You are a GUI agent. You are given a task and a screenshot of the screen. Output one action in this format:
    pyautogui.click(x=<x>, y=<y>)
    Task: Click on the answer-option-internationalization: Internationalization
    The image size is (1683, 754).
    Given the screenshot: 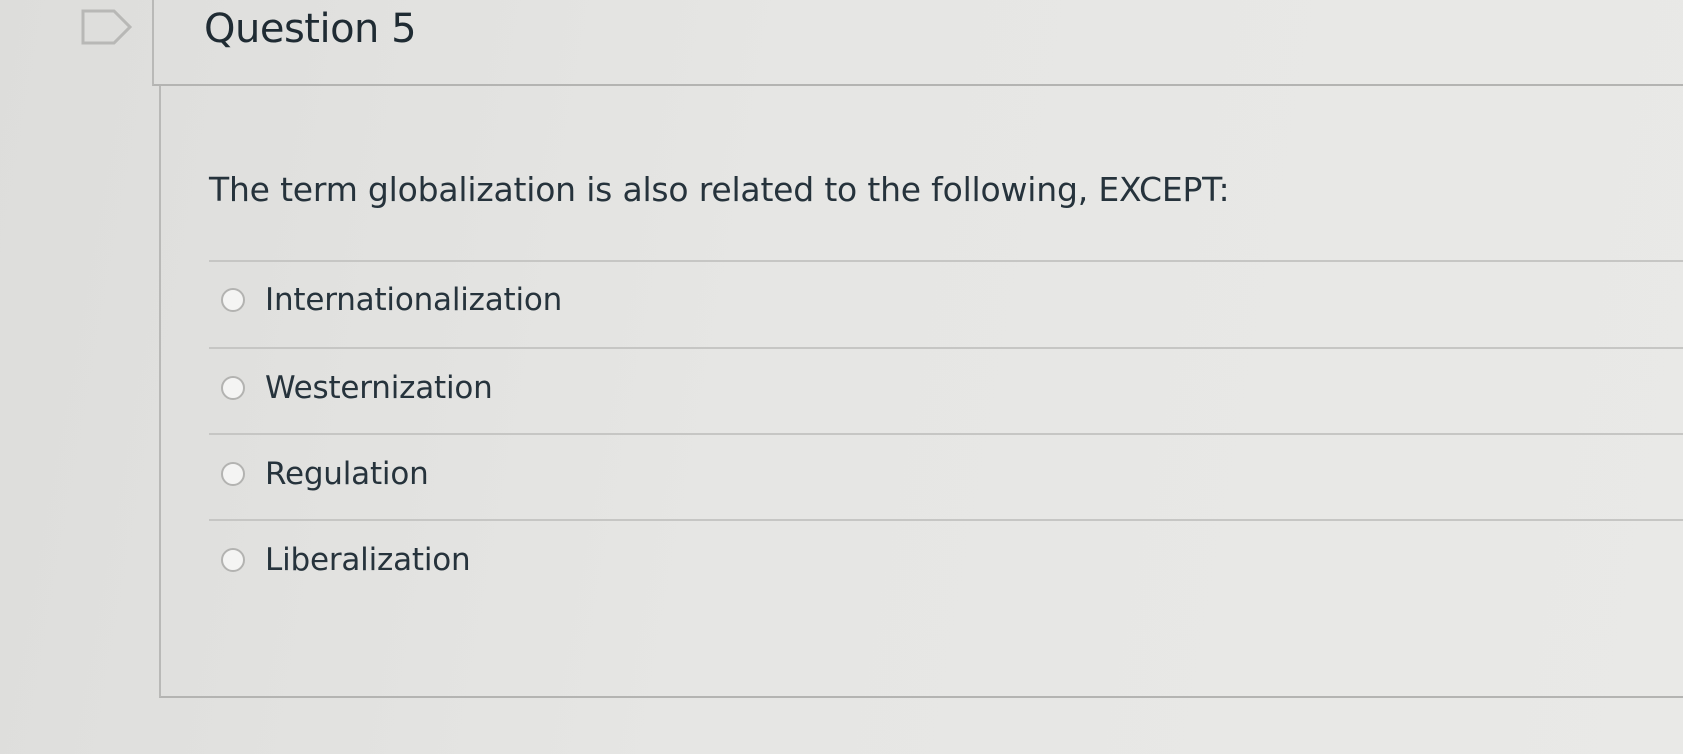 What is the action you would take?
    pyautogui.click(x=391, y=300)
    